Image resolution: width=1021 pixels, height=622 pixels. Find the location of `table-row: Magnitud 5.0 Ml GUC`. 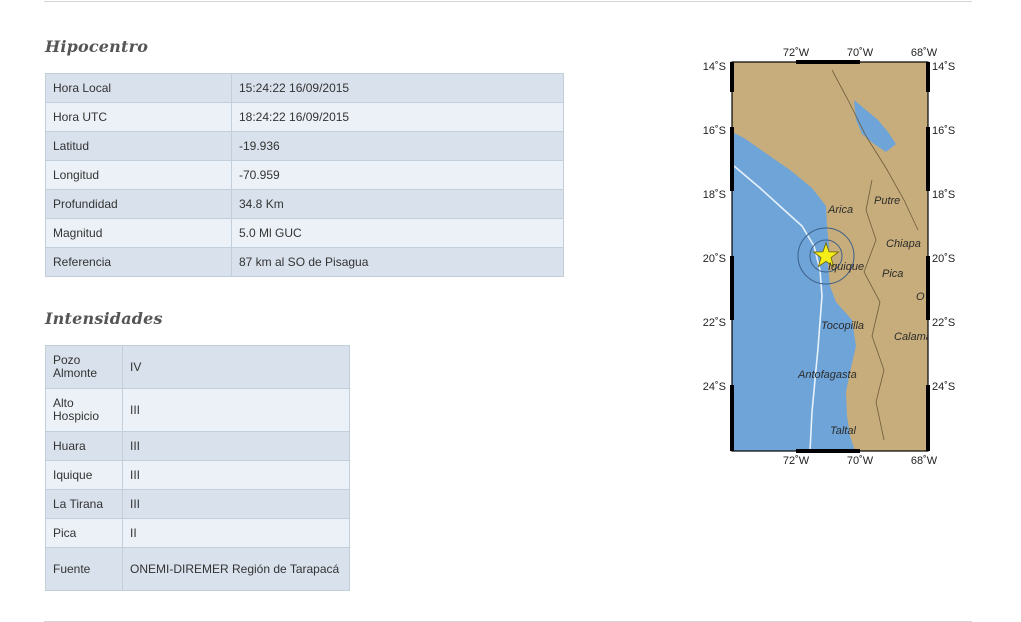

table-row: Magnitud 5.0 Ml GUC is located at coordinates (304, 233).